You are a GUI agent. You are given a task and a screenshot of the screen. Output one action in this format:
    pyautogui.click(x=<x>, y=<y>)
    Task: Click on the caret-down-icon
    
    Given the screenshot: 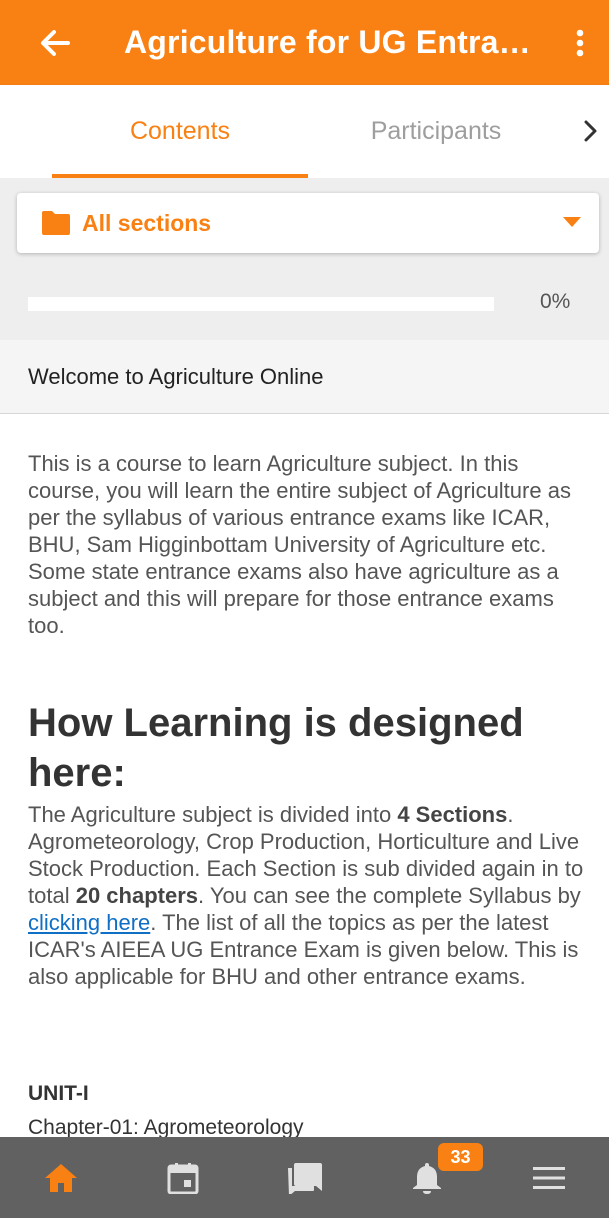 What is the action you would take?
    pyautogui.click(x=572, y=222)
    